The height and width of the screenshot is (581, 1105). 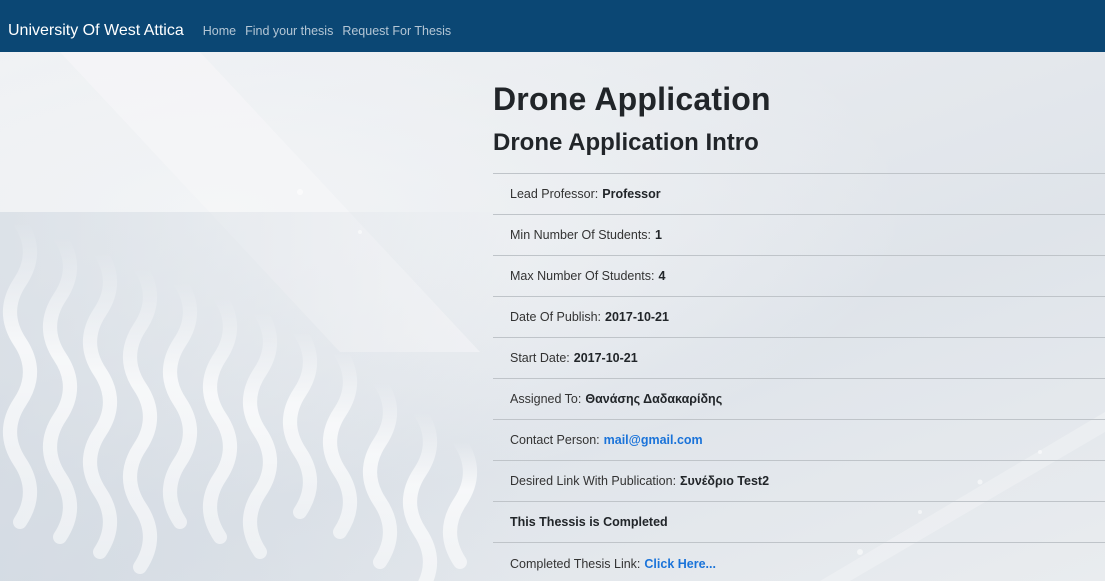 What do you see at coordinates (632, 99) in the screenshot?
I see `thesis-title: Drone Application` at bounding box center [632, 99].